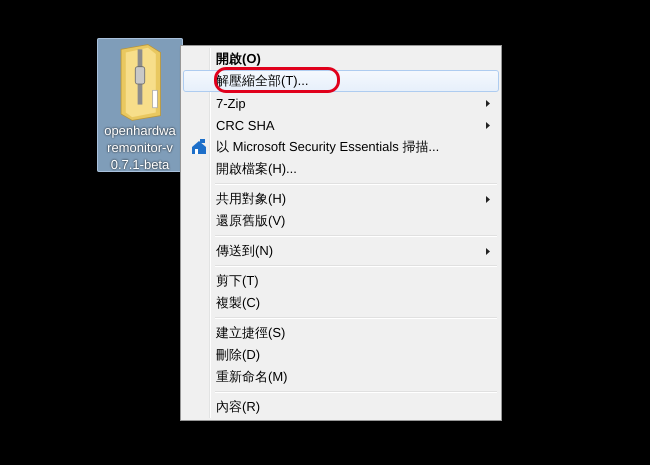 Image resolution: width=650 pixels, height=465 pixels. I want to click on menu-item: 重新命名(M), so click(341, 377).